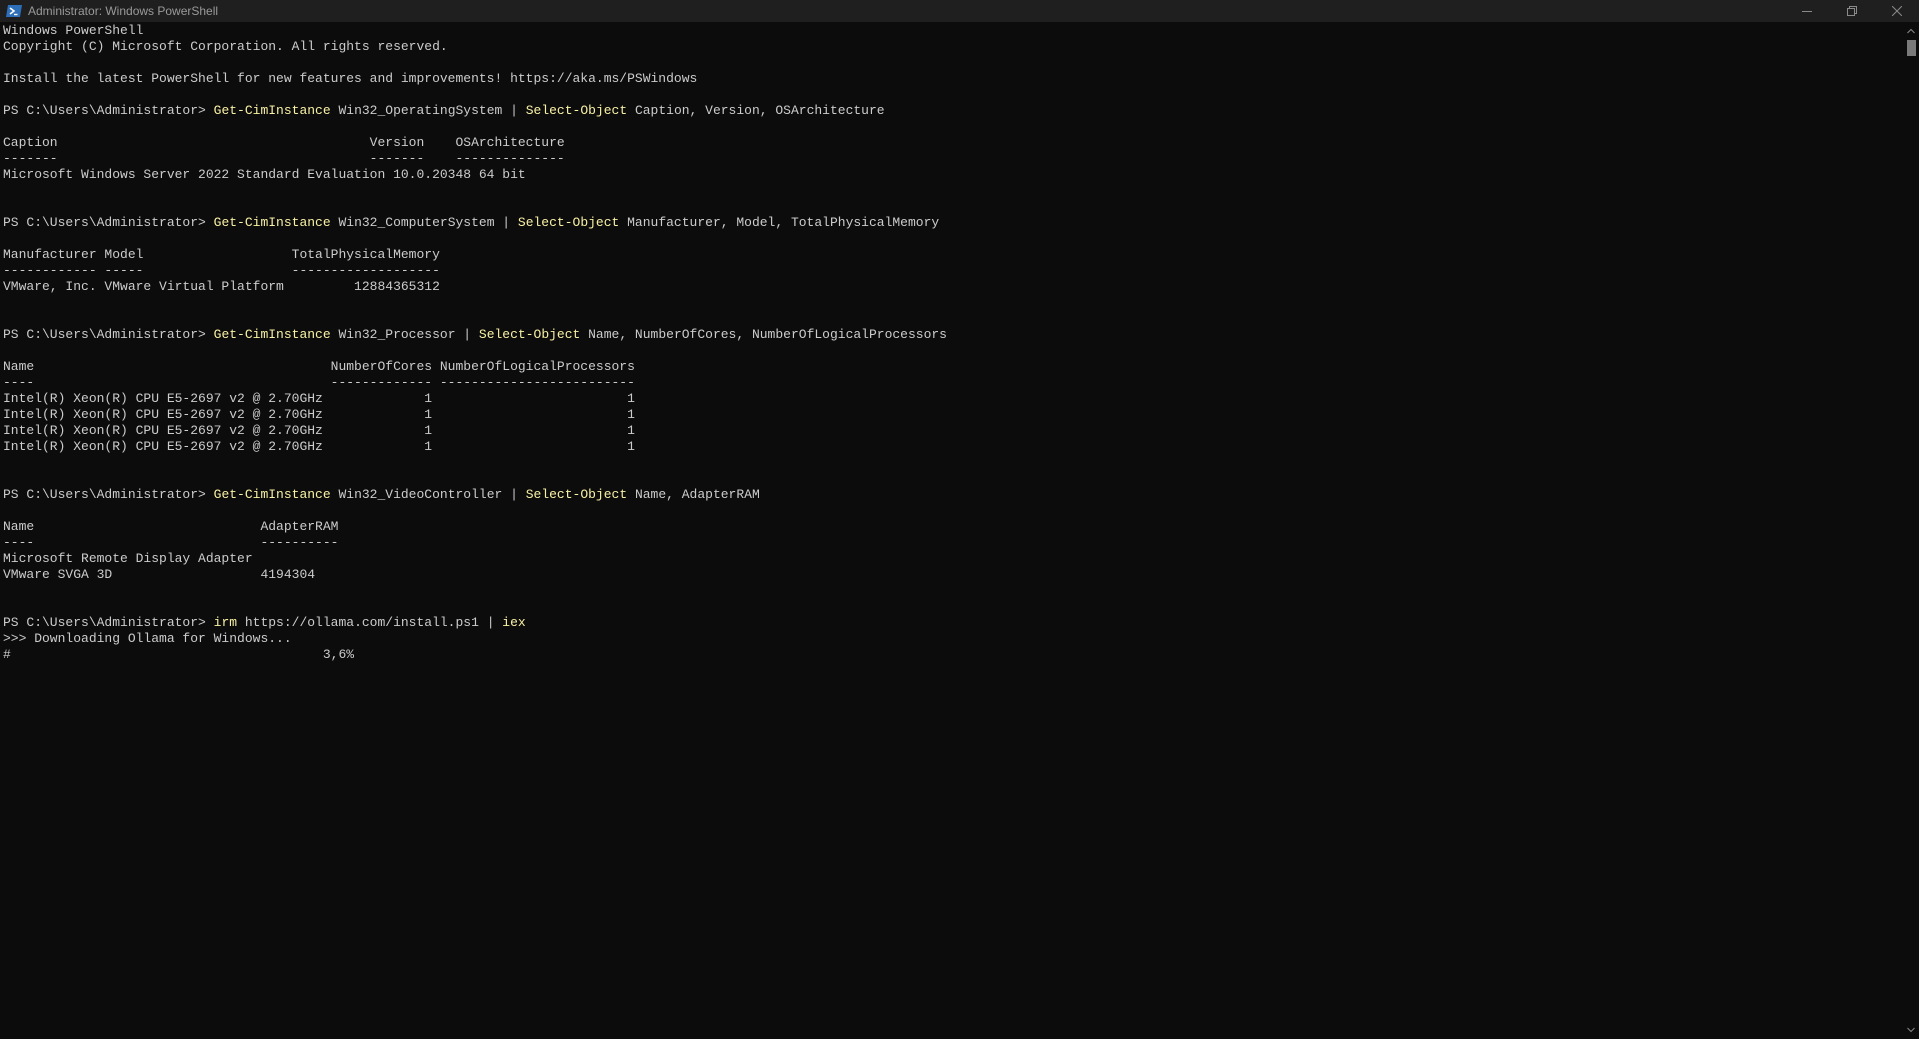 The image size is (1919, 1039). Describe the element at coordinates (953, 159) in the screenshot. I see `console-line: ------- ------- --------------` at that location.